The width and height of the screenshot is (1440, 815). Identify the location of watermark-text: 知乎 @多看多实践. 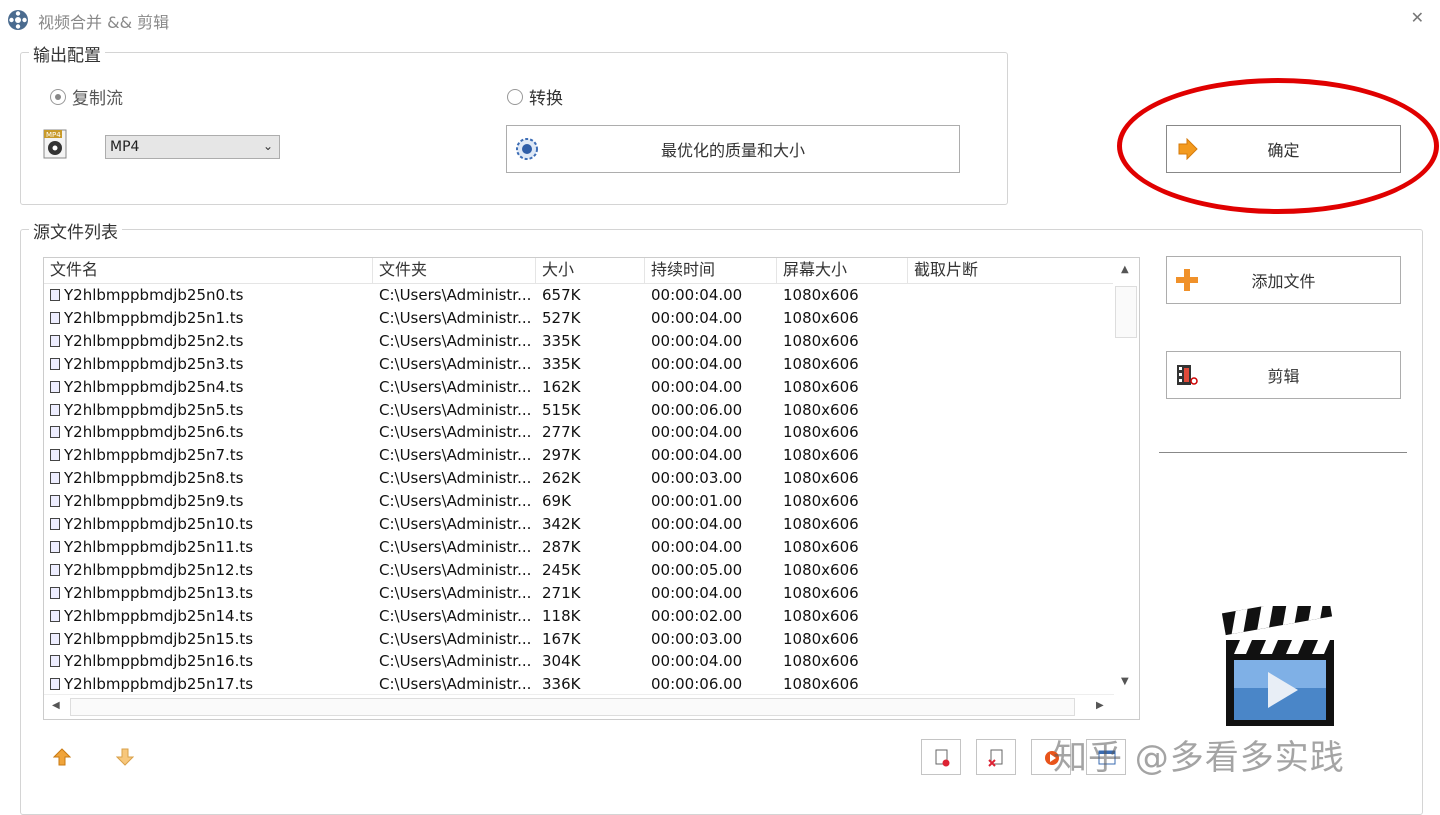
(1199, 758).